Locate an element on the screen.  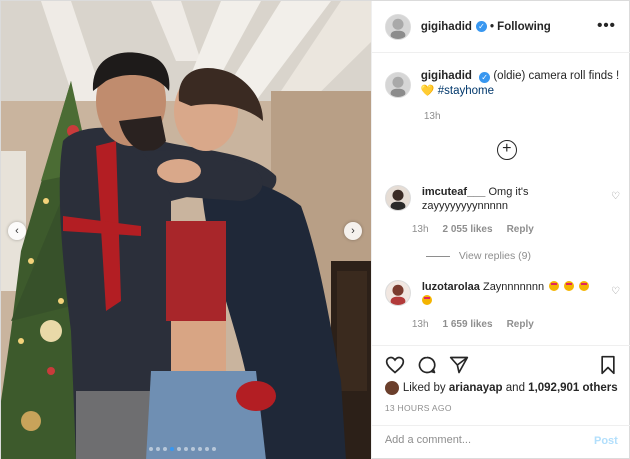
comment-bubble-icon is located at coordinates (427, 365).